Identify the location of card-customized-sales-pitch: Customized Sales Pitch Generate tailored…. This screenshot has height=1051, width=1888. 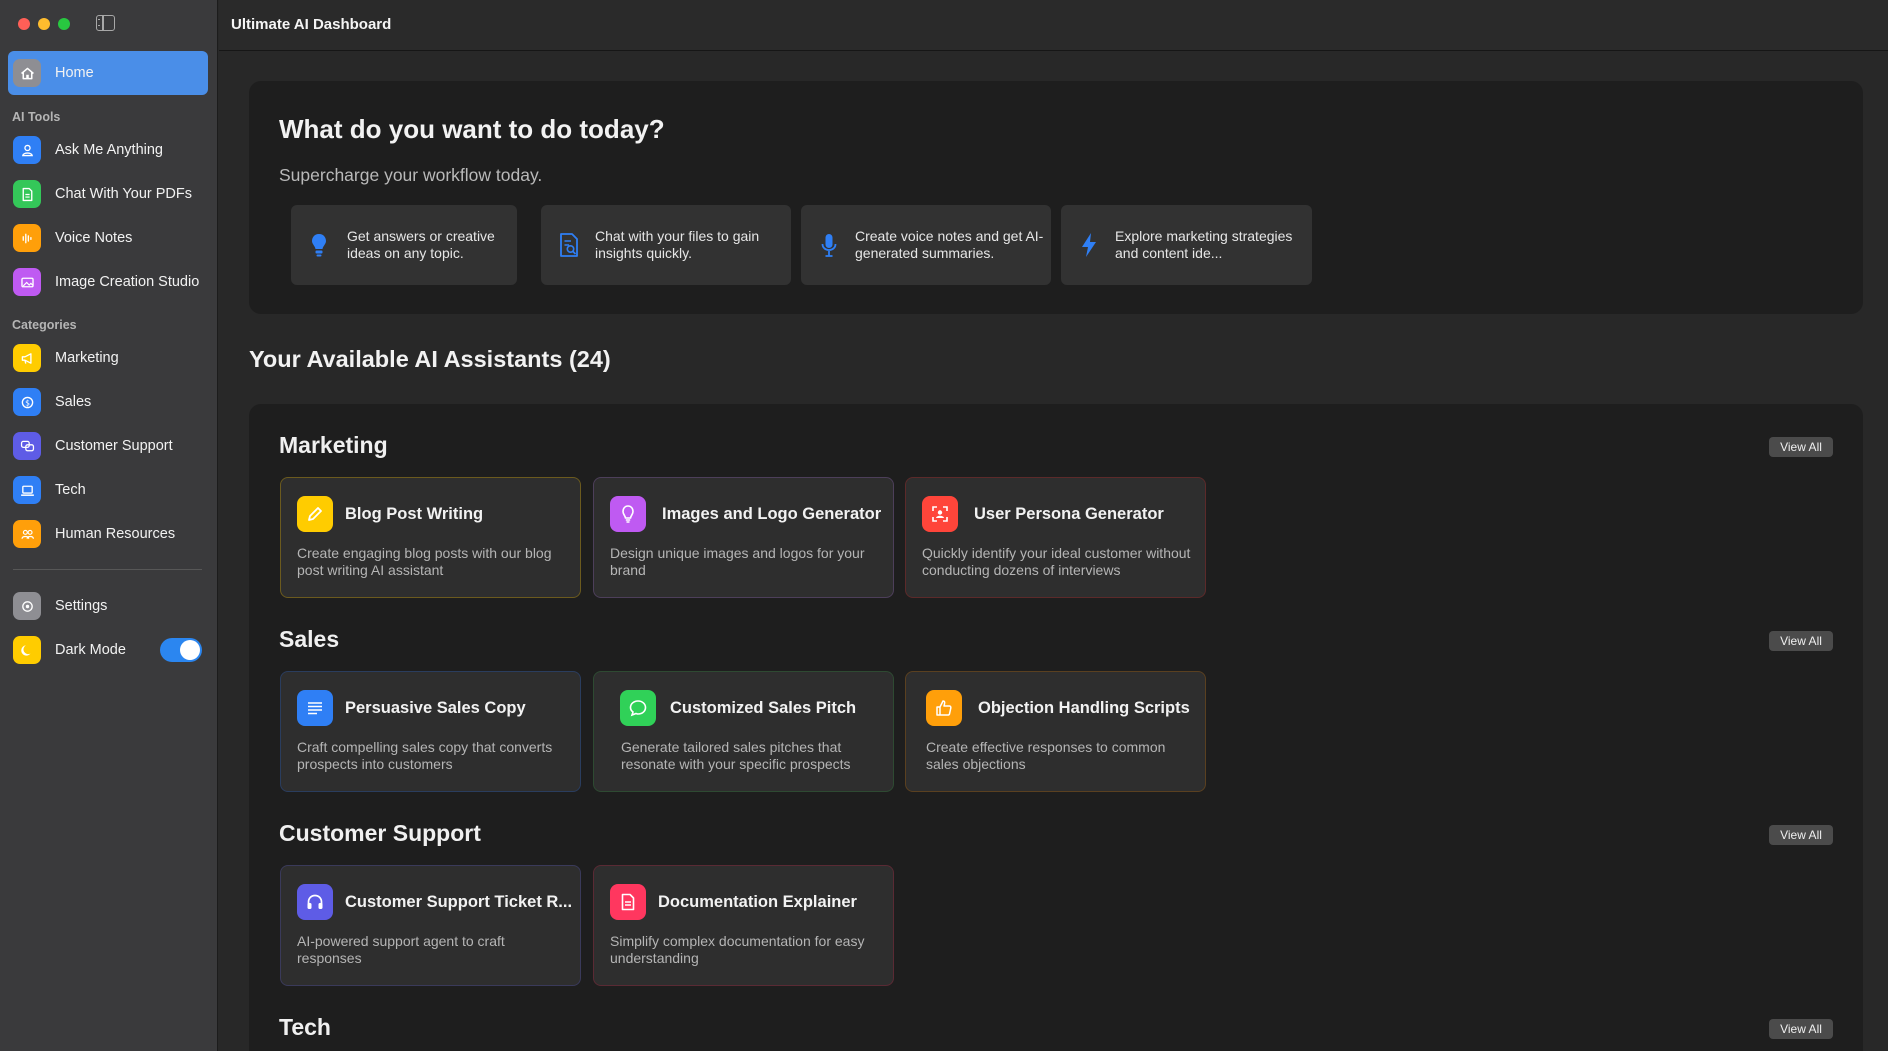
(743, 731).